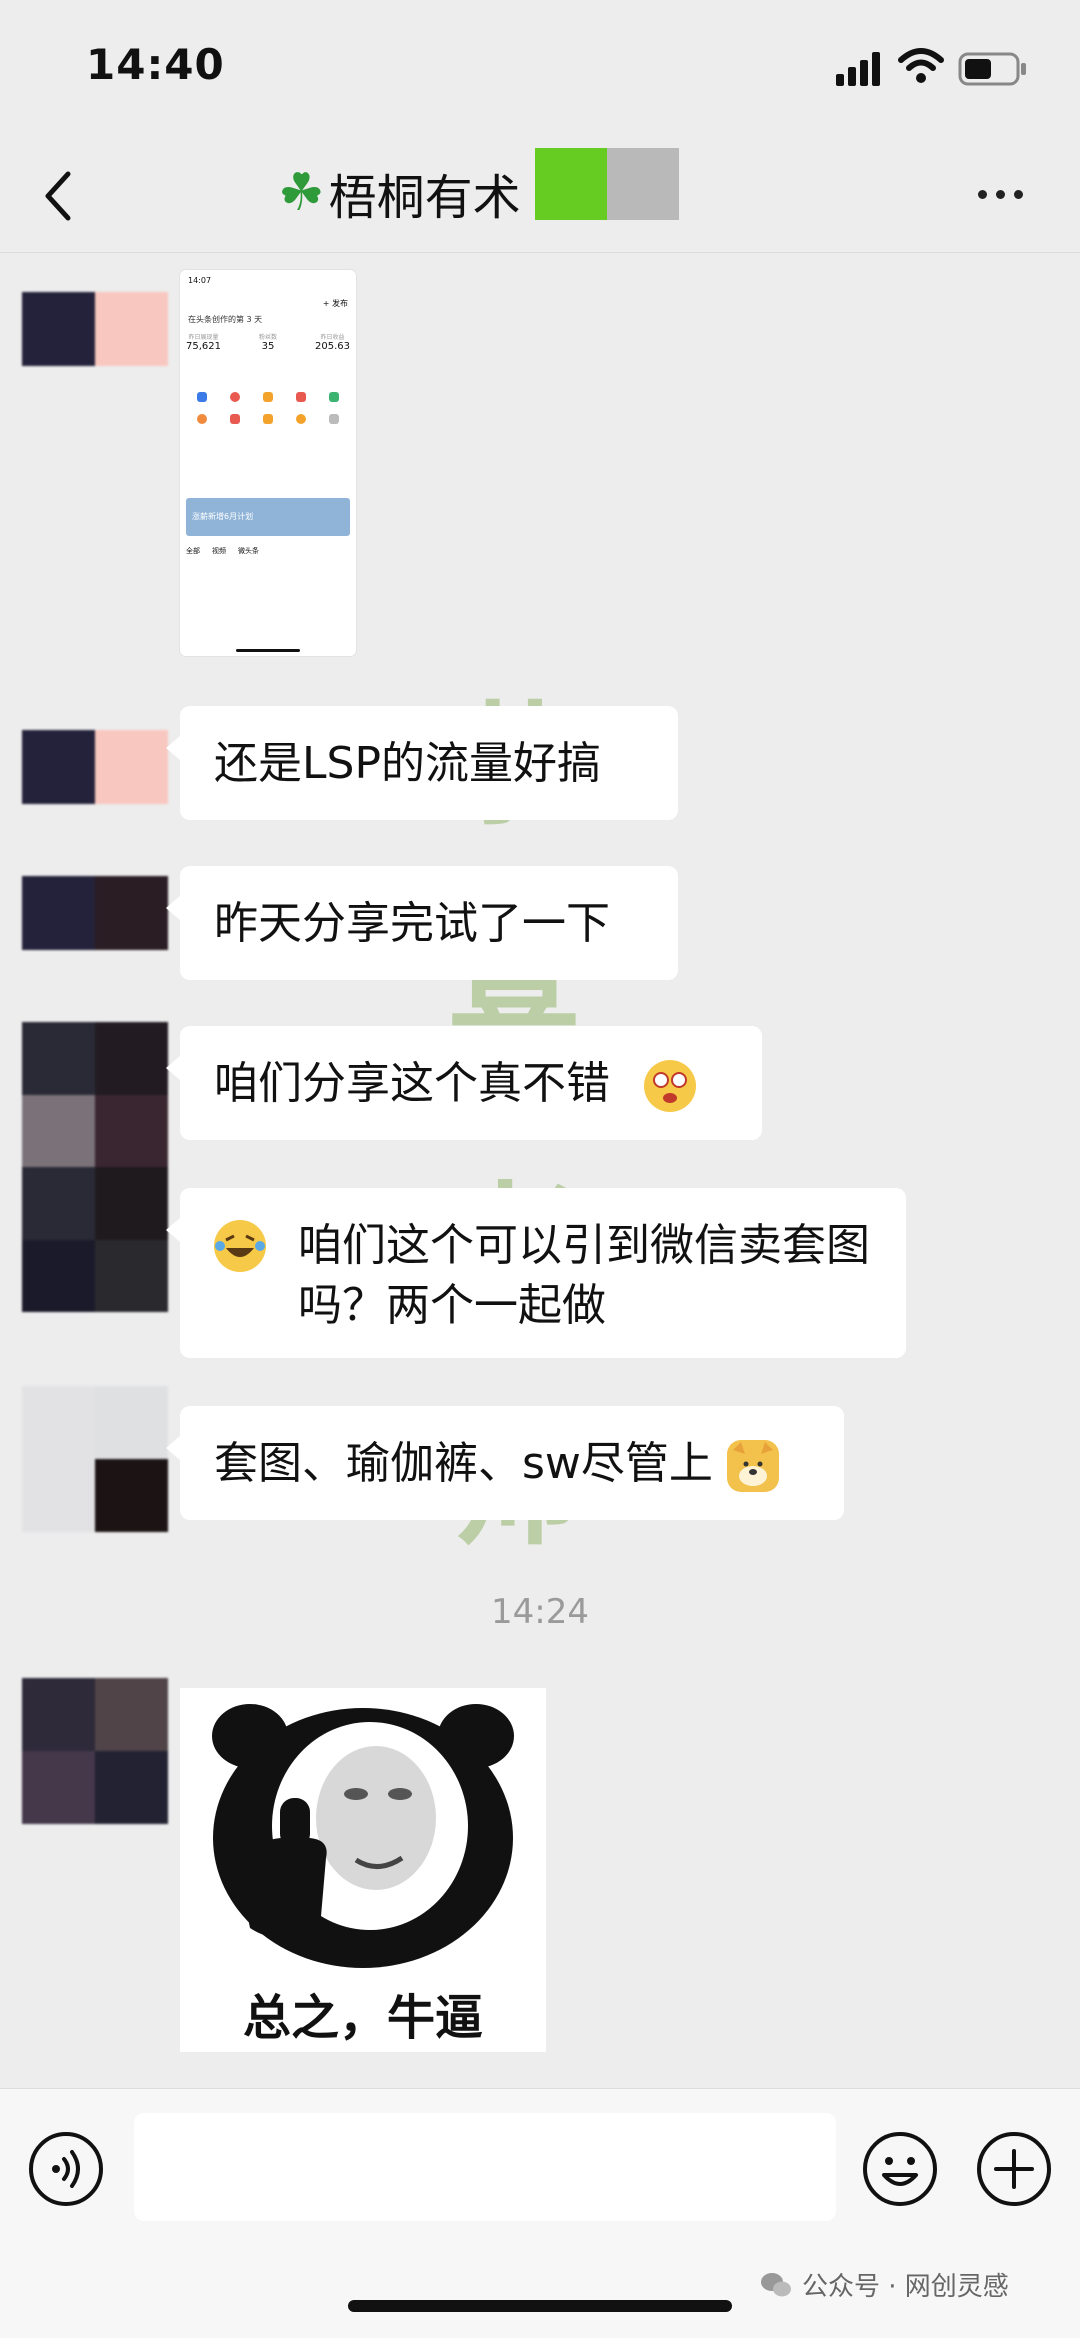 This screenshot has width=1080, height=2338. I want to click on preview-icon-grid, so click(268, 408).